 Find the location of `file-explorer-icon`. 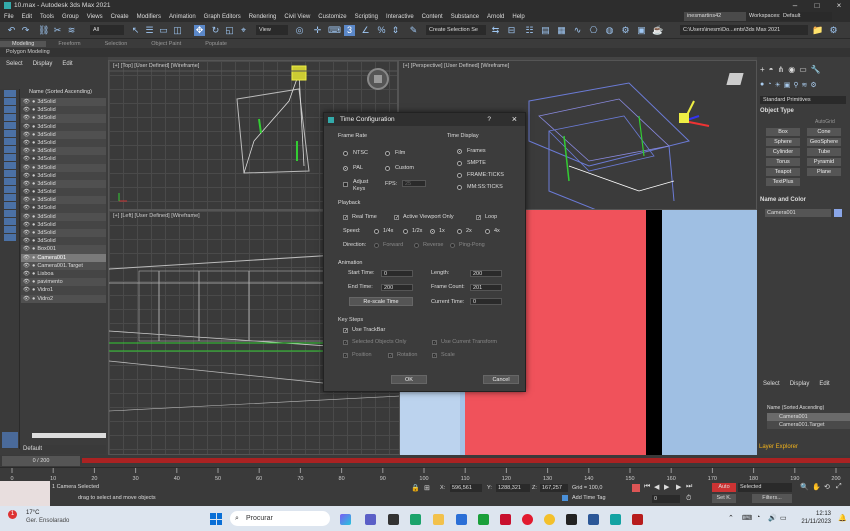

file-explorer-icon is located at coordinates (438, 519).